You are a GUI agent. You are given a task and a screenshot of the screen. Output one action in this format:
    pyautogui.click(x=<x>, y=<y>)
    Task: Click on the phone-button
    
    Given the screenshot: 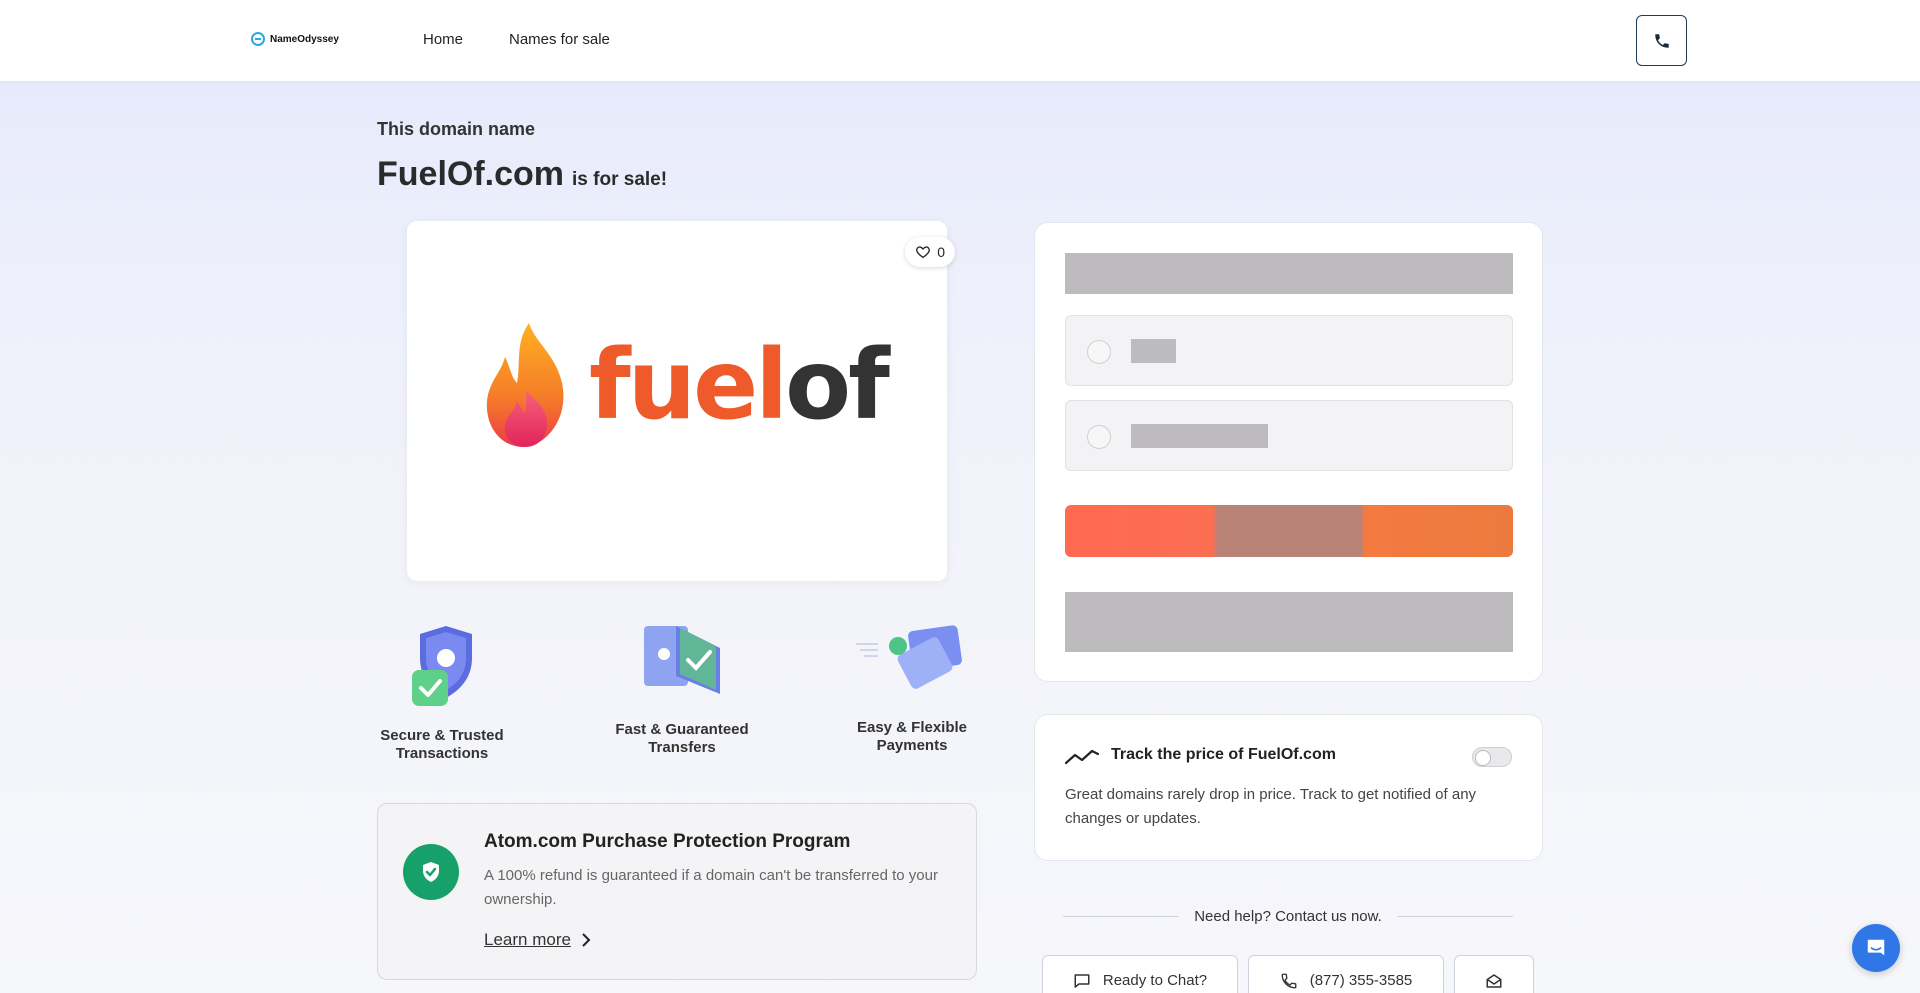 What is the action you would take?
    pyautogui.click(x=1661, y=40)
    